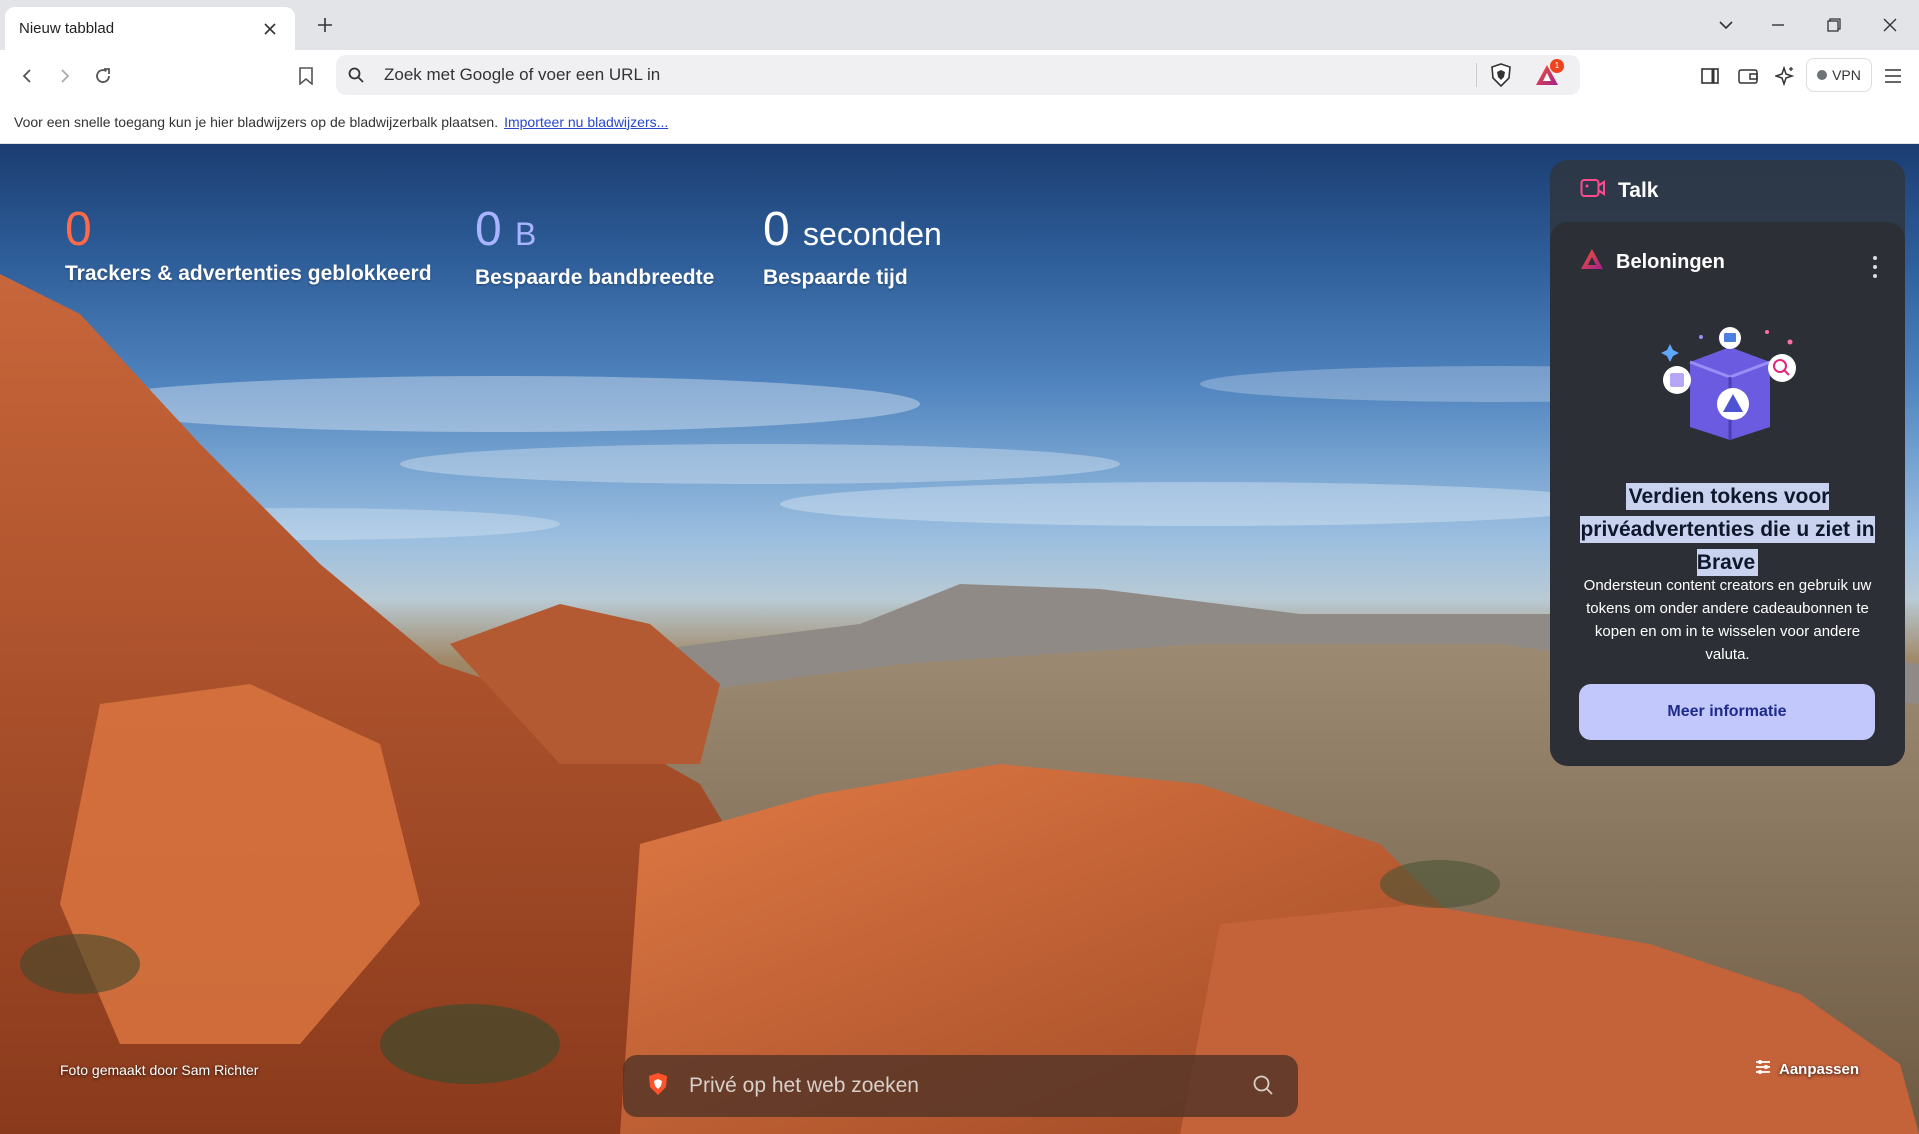 Image resolution: width=1919 pixels, height=1134 pixels. I want to click on sidebar-icon, so click(1710, 76).